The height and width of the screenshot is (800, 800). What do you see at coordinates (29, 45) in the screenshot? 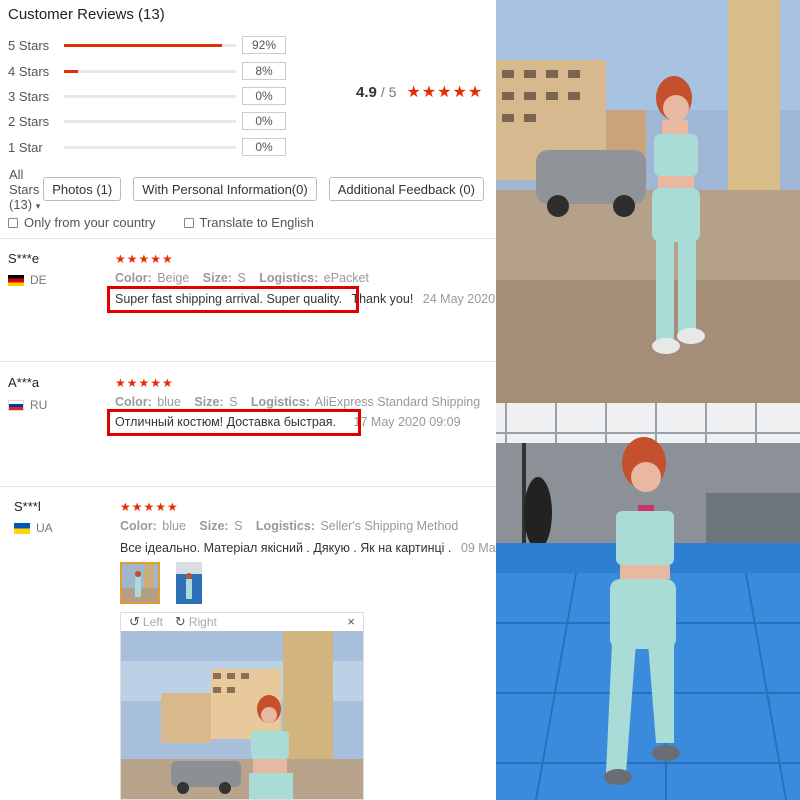
I see `rating-label: 5 Stars` at bounding box center [29, 45].